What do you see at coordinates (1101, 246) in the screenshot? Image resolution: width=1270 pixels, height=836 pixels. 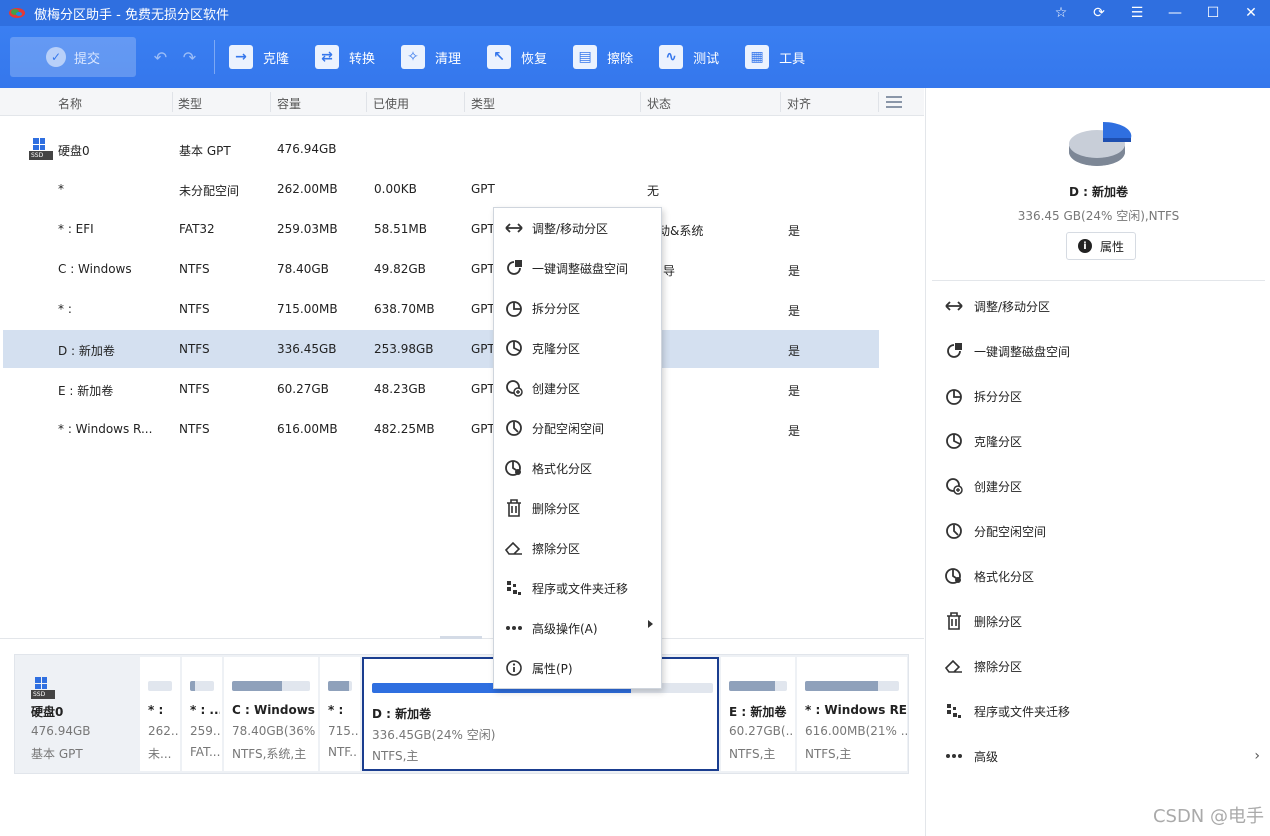 I see `properties-button: i 属性` at bounding box center [1101, 246].